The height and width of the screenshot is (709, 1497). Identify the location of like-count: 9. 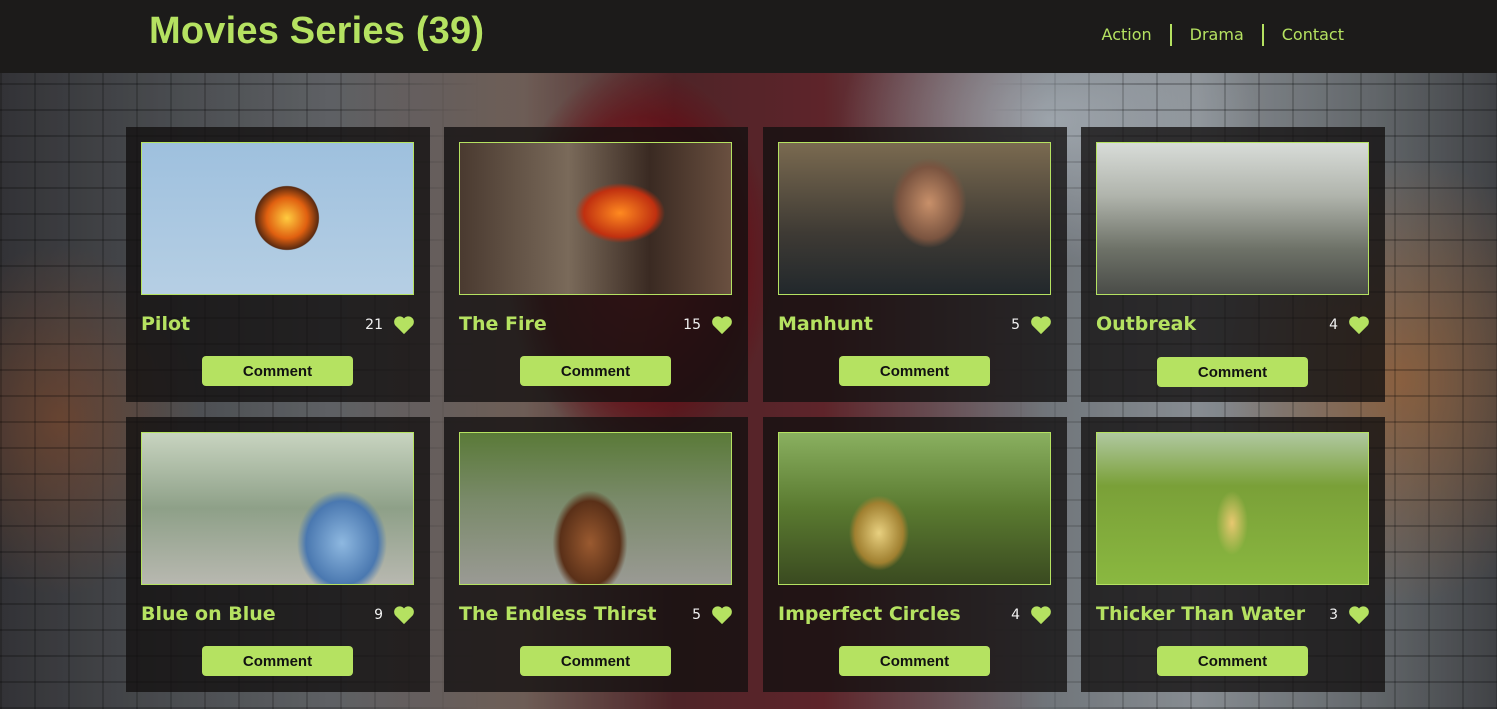
(378, 615).